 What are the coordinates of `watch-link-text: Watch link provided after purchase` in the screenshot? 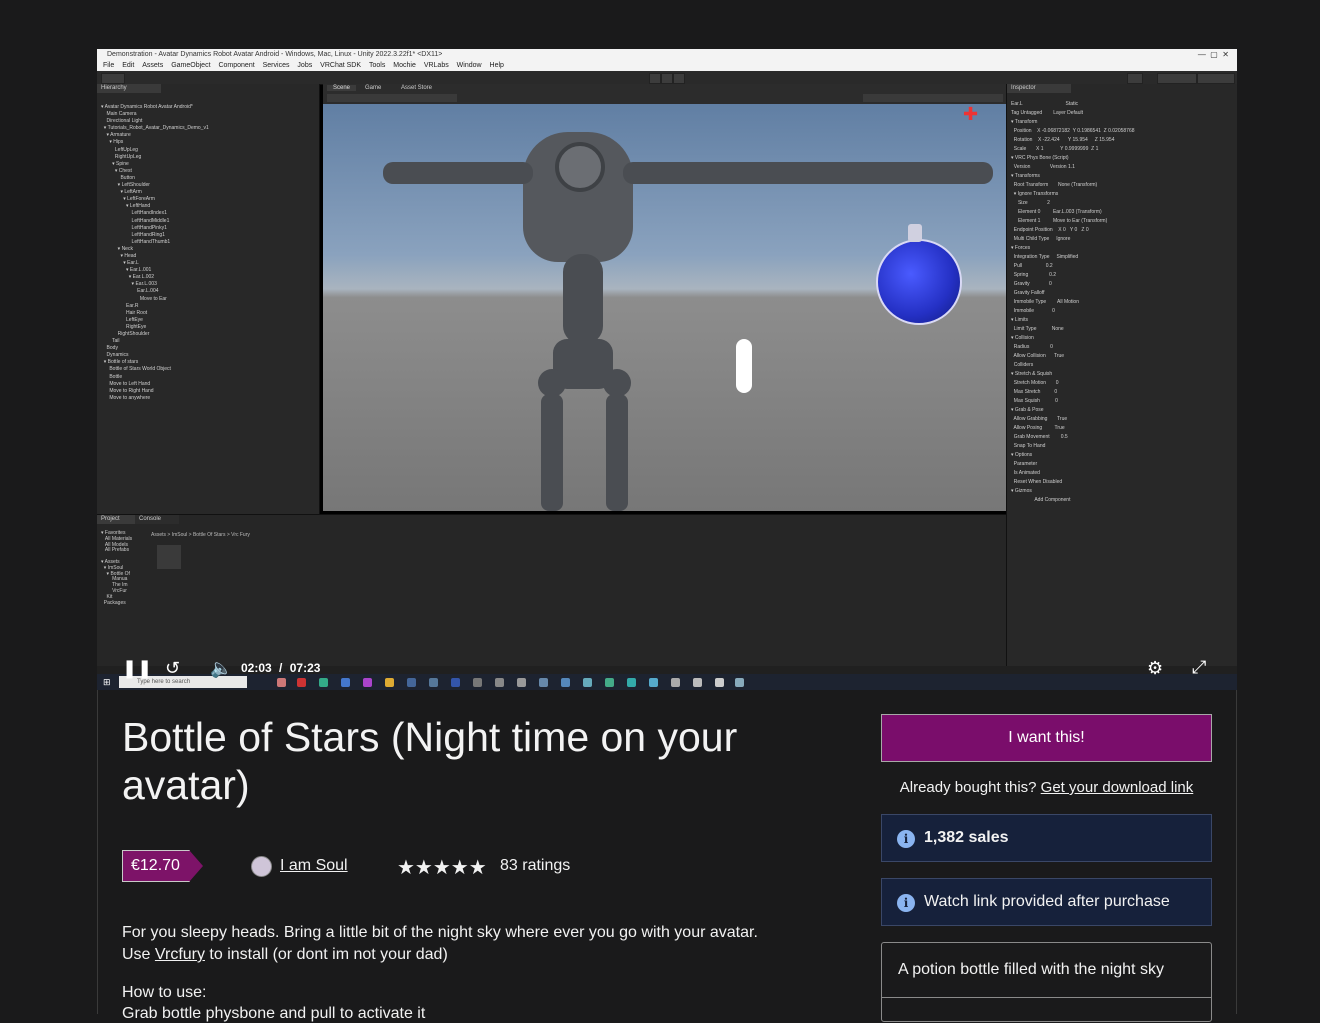 It's located at (1047, 901).